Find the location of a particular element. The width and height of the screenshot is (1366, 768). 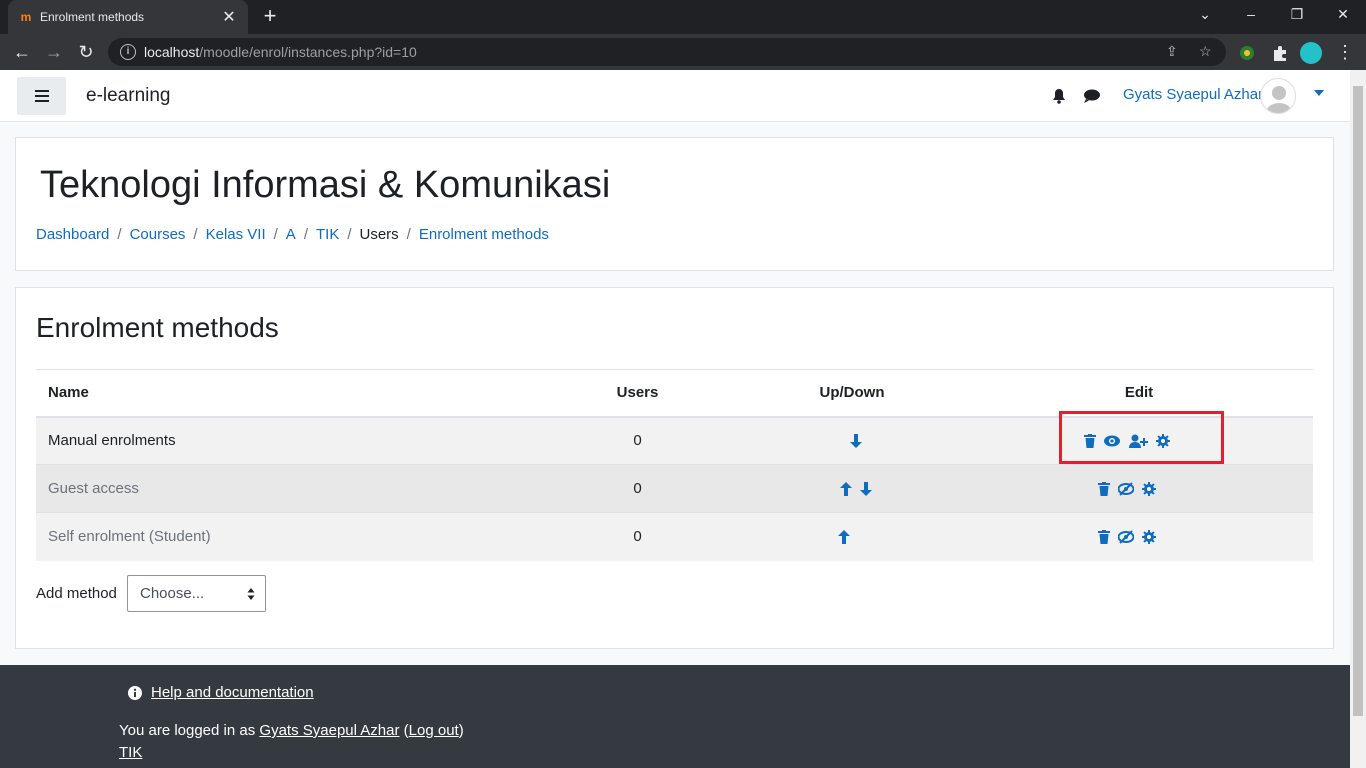

course-title: Teknologi Informasi & Komunikasi is located at coordinates (325, 185).